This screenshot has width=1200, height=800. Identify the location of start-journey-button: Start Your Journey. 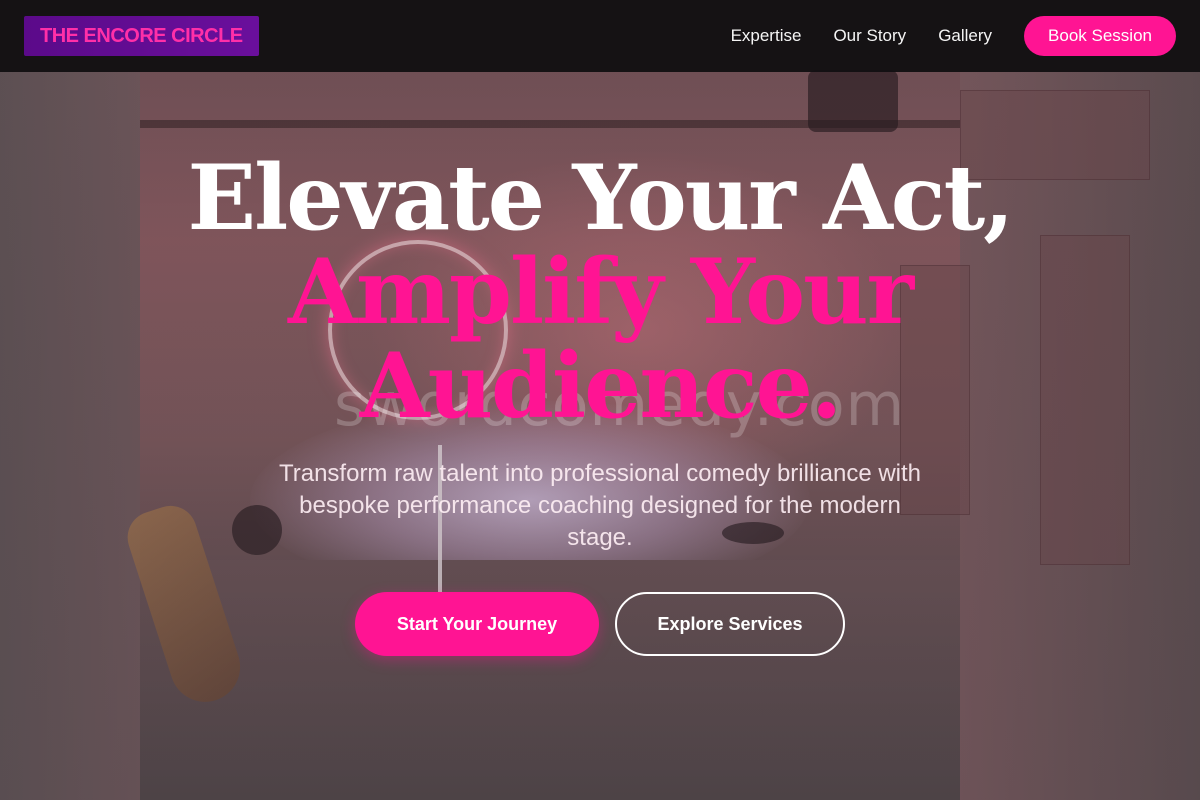
(477, 624).